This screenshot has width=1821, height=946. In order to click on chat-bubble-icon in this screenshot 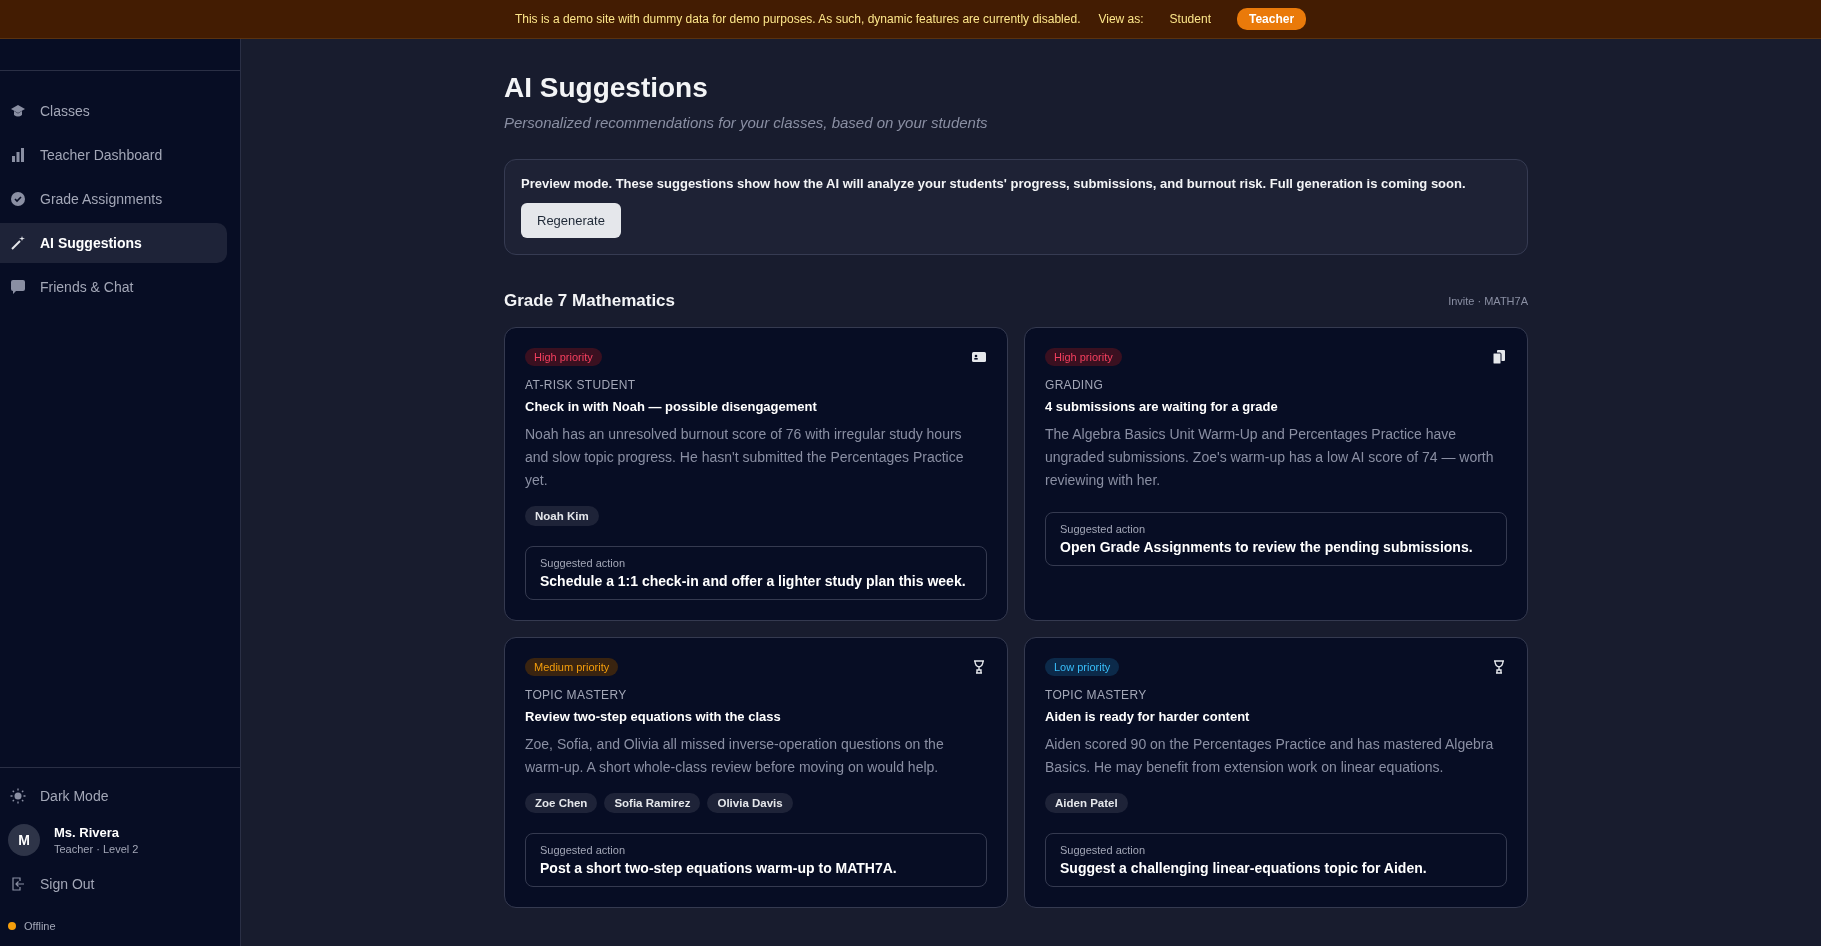, I will do `click(18, 287)`.